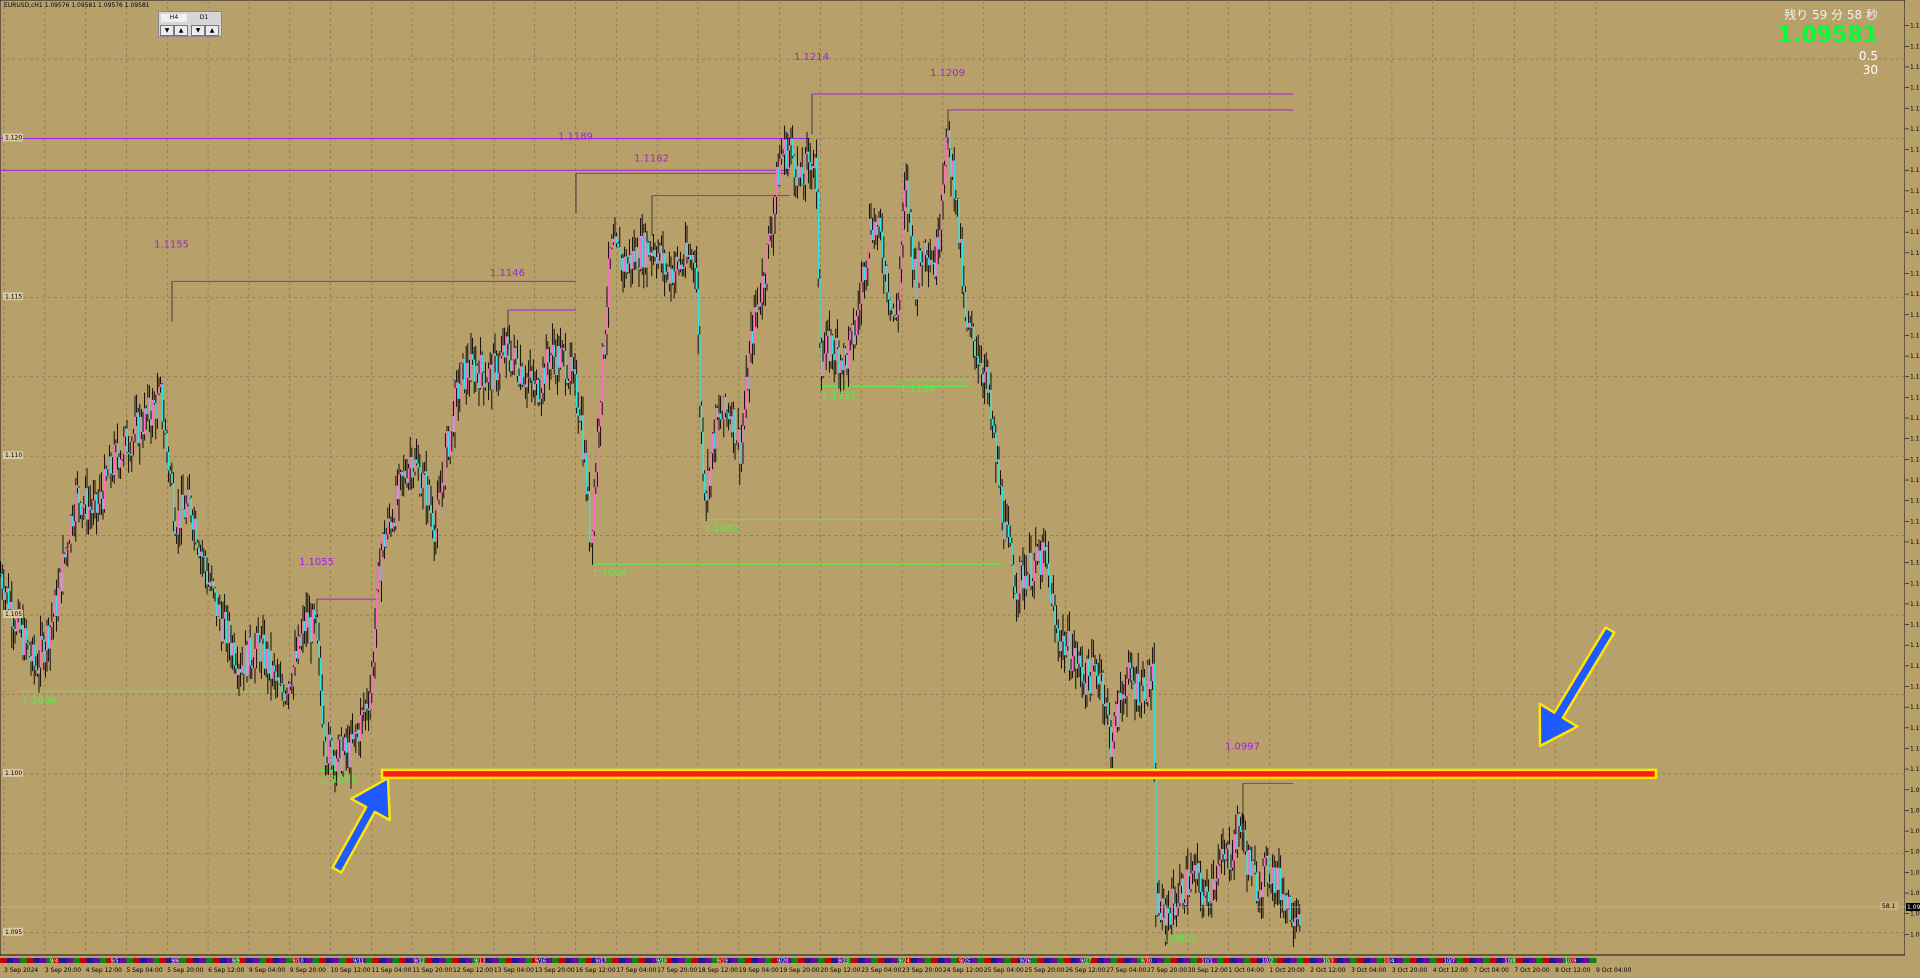  Describe the element at coordinates (839, 395) in the screenshot. I see `swing-low-label: 1.1121` at that location.